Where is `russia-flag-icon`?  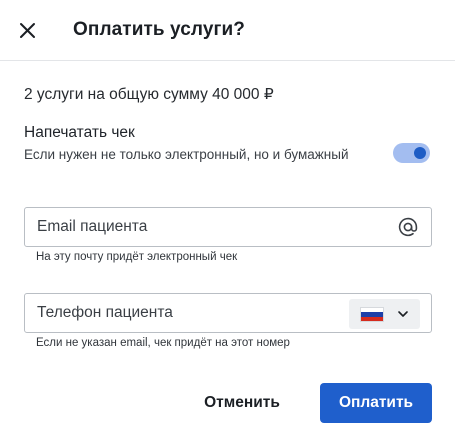
russia-flag-icon is located at coordinates (372, 314).